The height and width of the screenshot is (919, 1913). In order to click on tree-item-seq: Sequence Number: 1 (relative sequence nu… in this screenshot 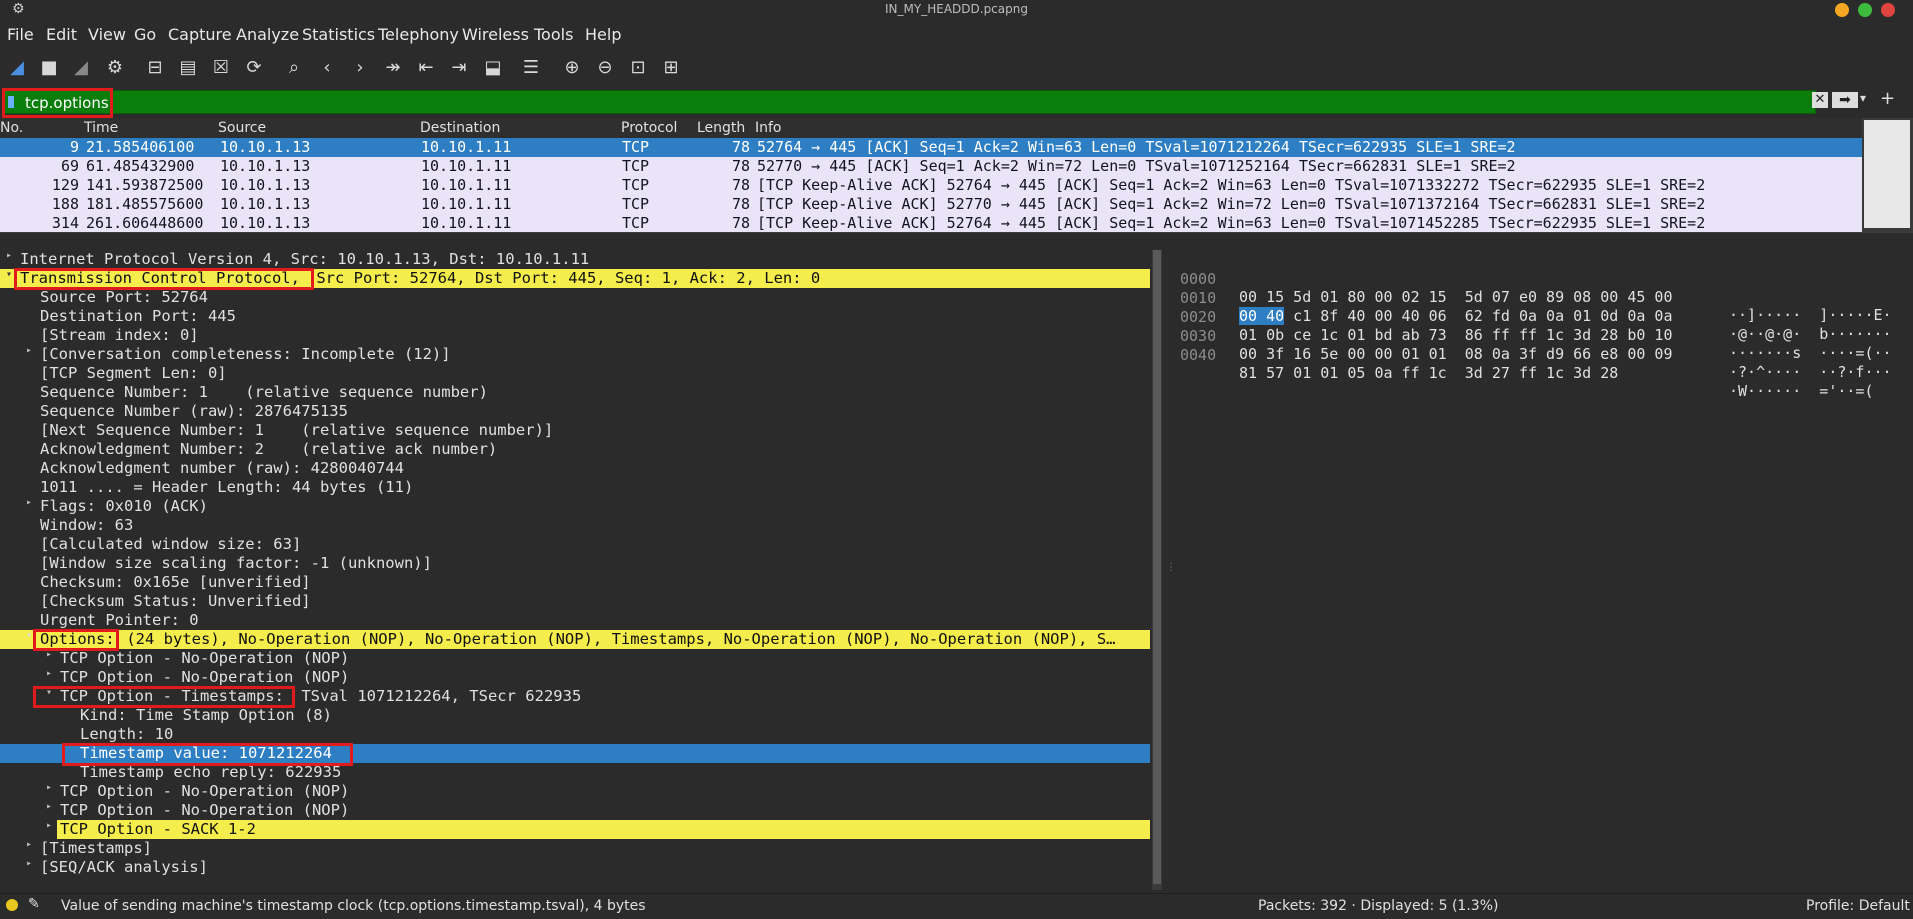, I will do `click(575, 392)`.